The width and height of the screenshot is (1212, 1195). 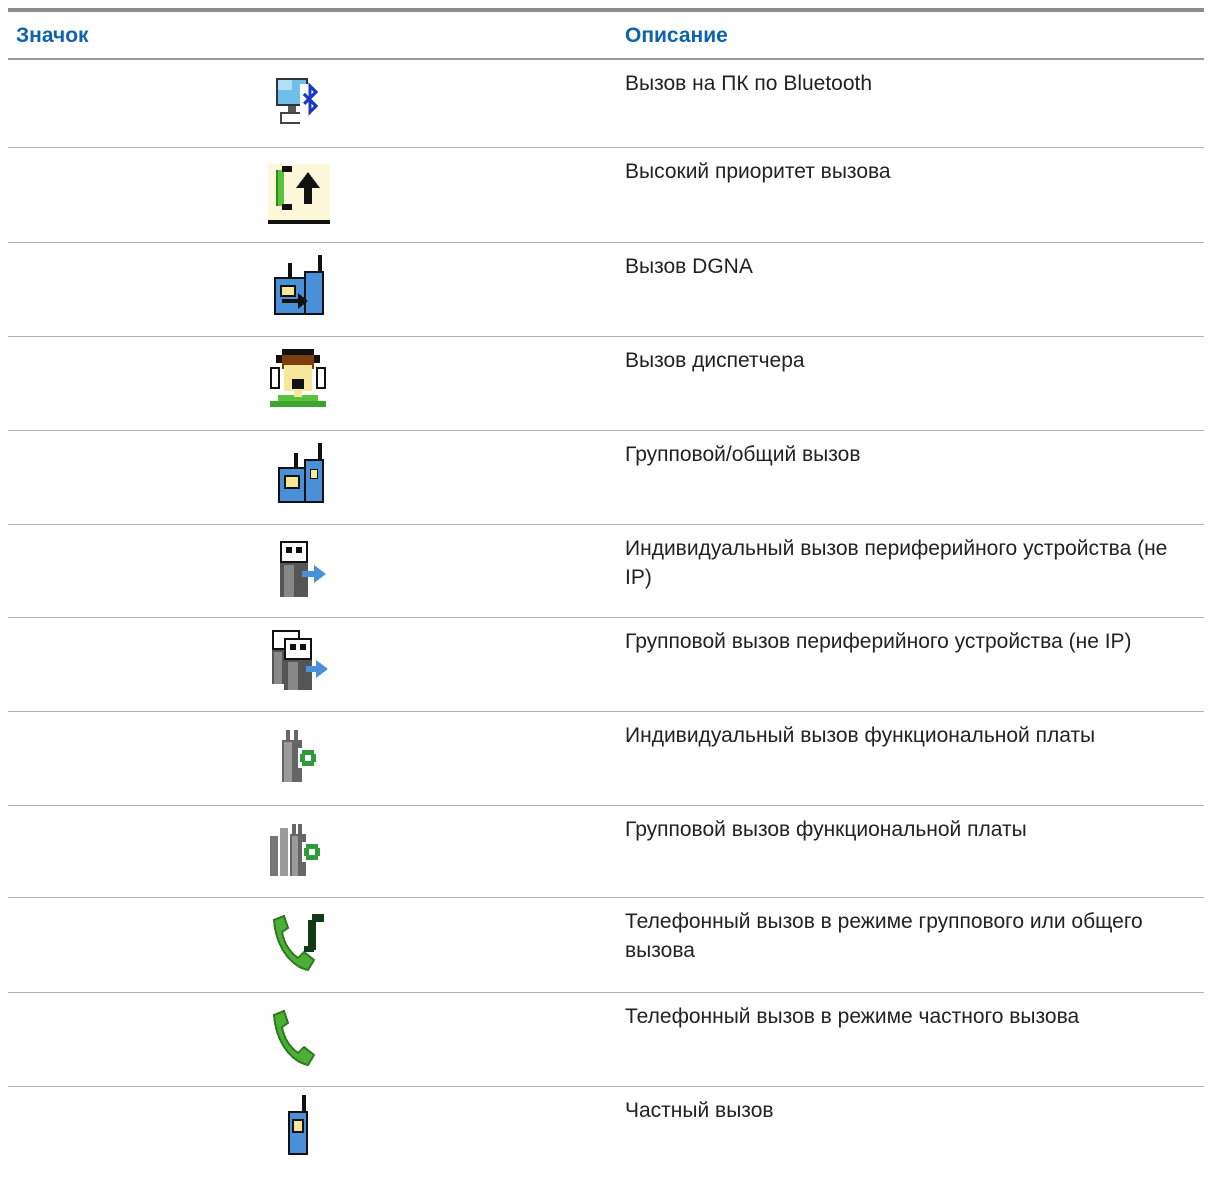 What do you see at coordinates (606, 478) in the screenshot?
I see `table-row: Групповой/общий вызов` at bounding box center [606, 478].